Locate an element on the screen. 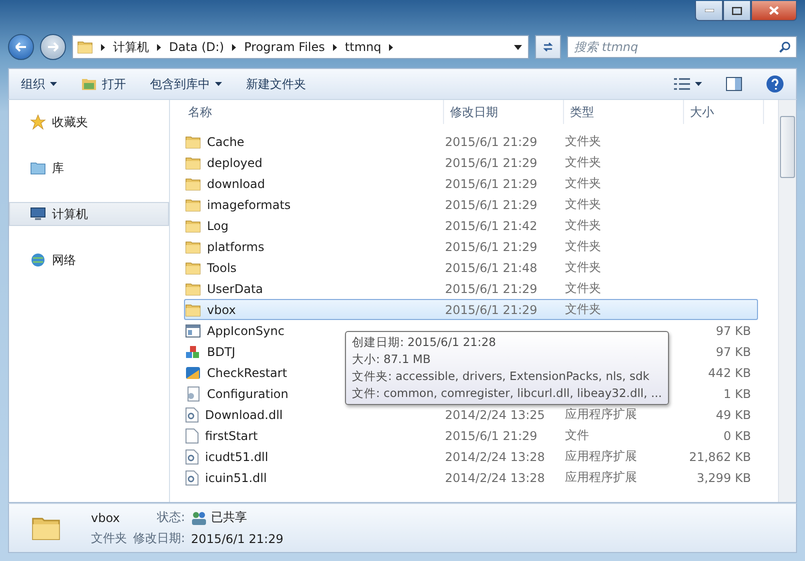 Image resolution: width=805 pixels, height=561 pixels. modified-date: 2015/6/1 21:29 is located at coordinates (237, 539).